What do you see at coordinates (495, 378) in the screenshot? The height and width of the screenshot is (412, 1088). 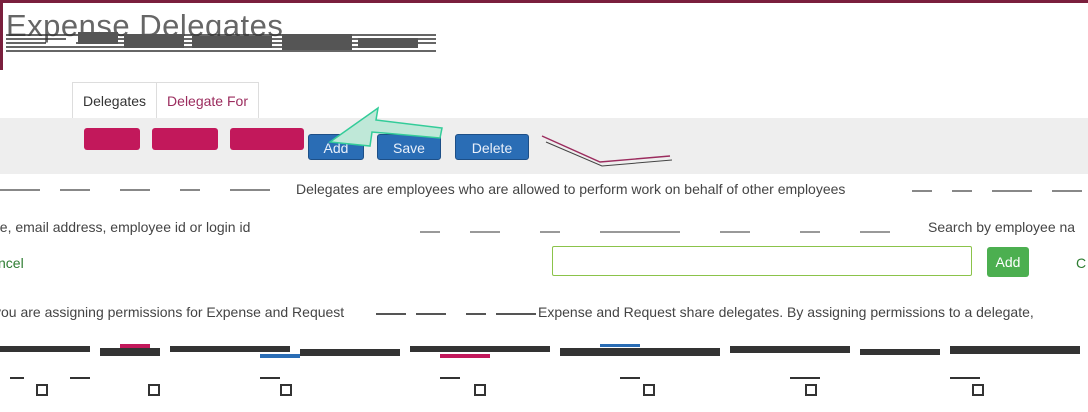 I see `row-separator` at bounding box center [495, 378].